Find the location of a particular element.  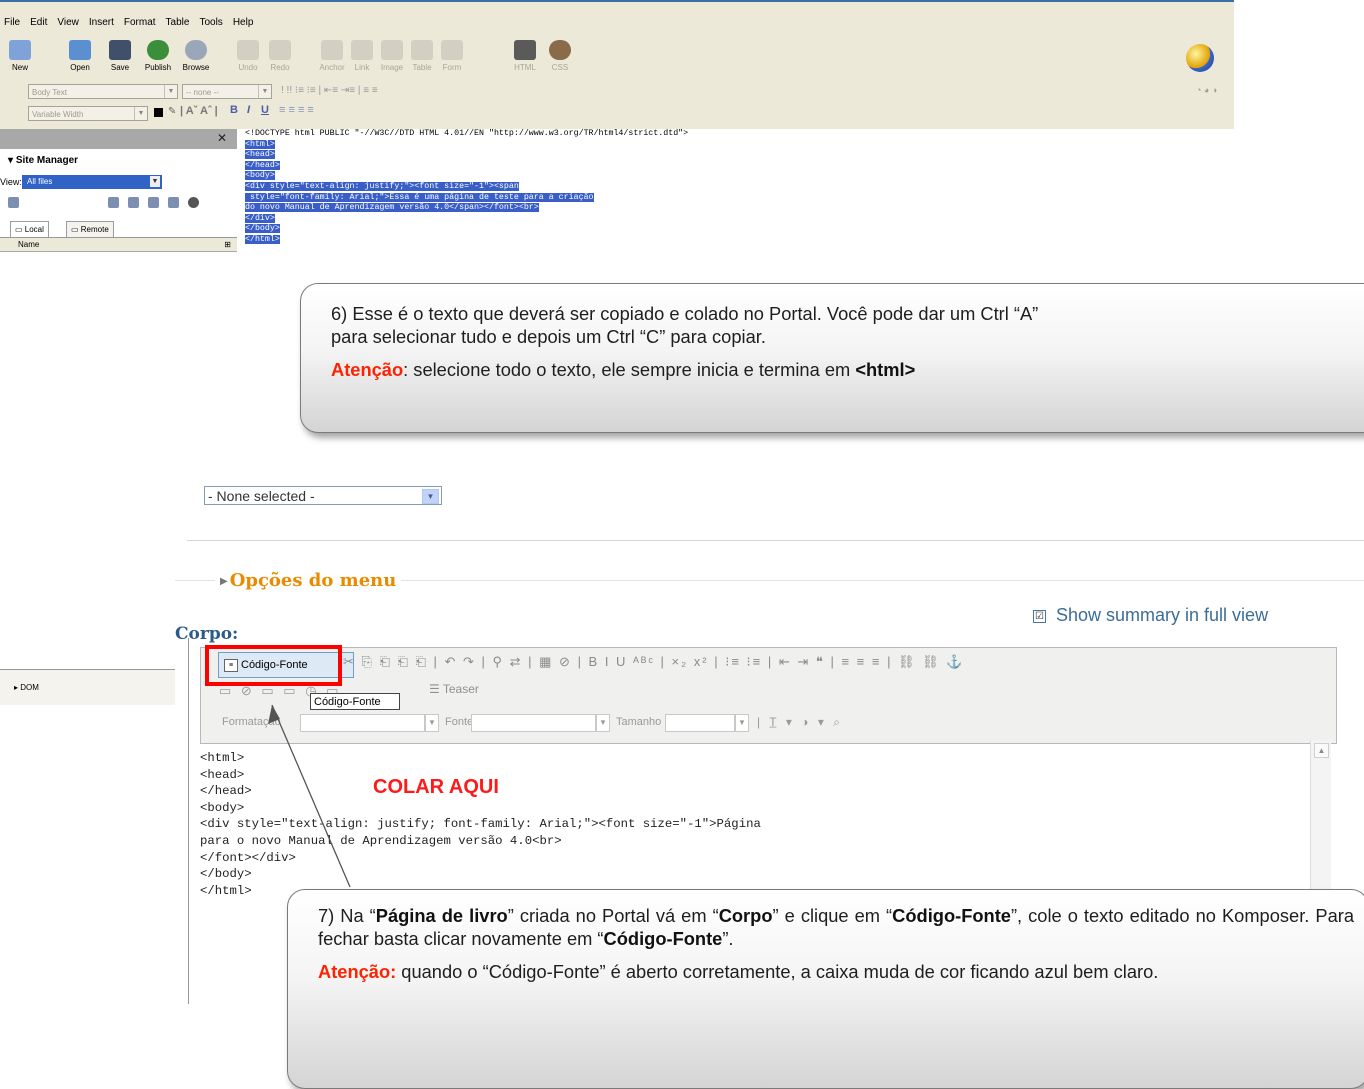

text-color-icon is located at coordinates (158, 112).